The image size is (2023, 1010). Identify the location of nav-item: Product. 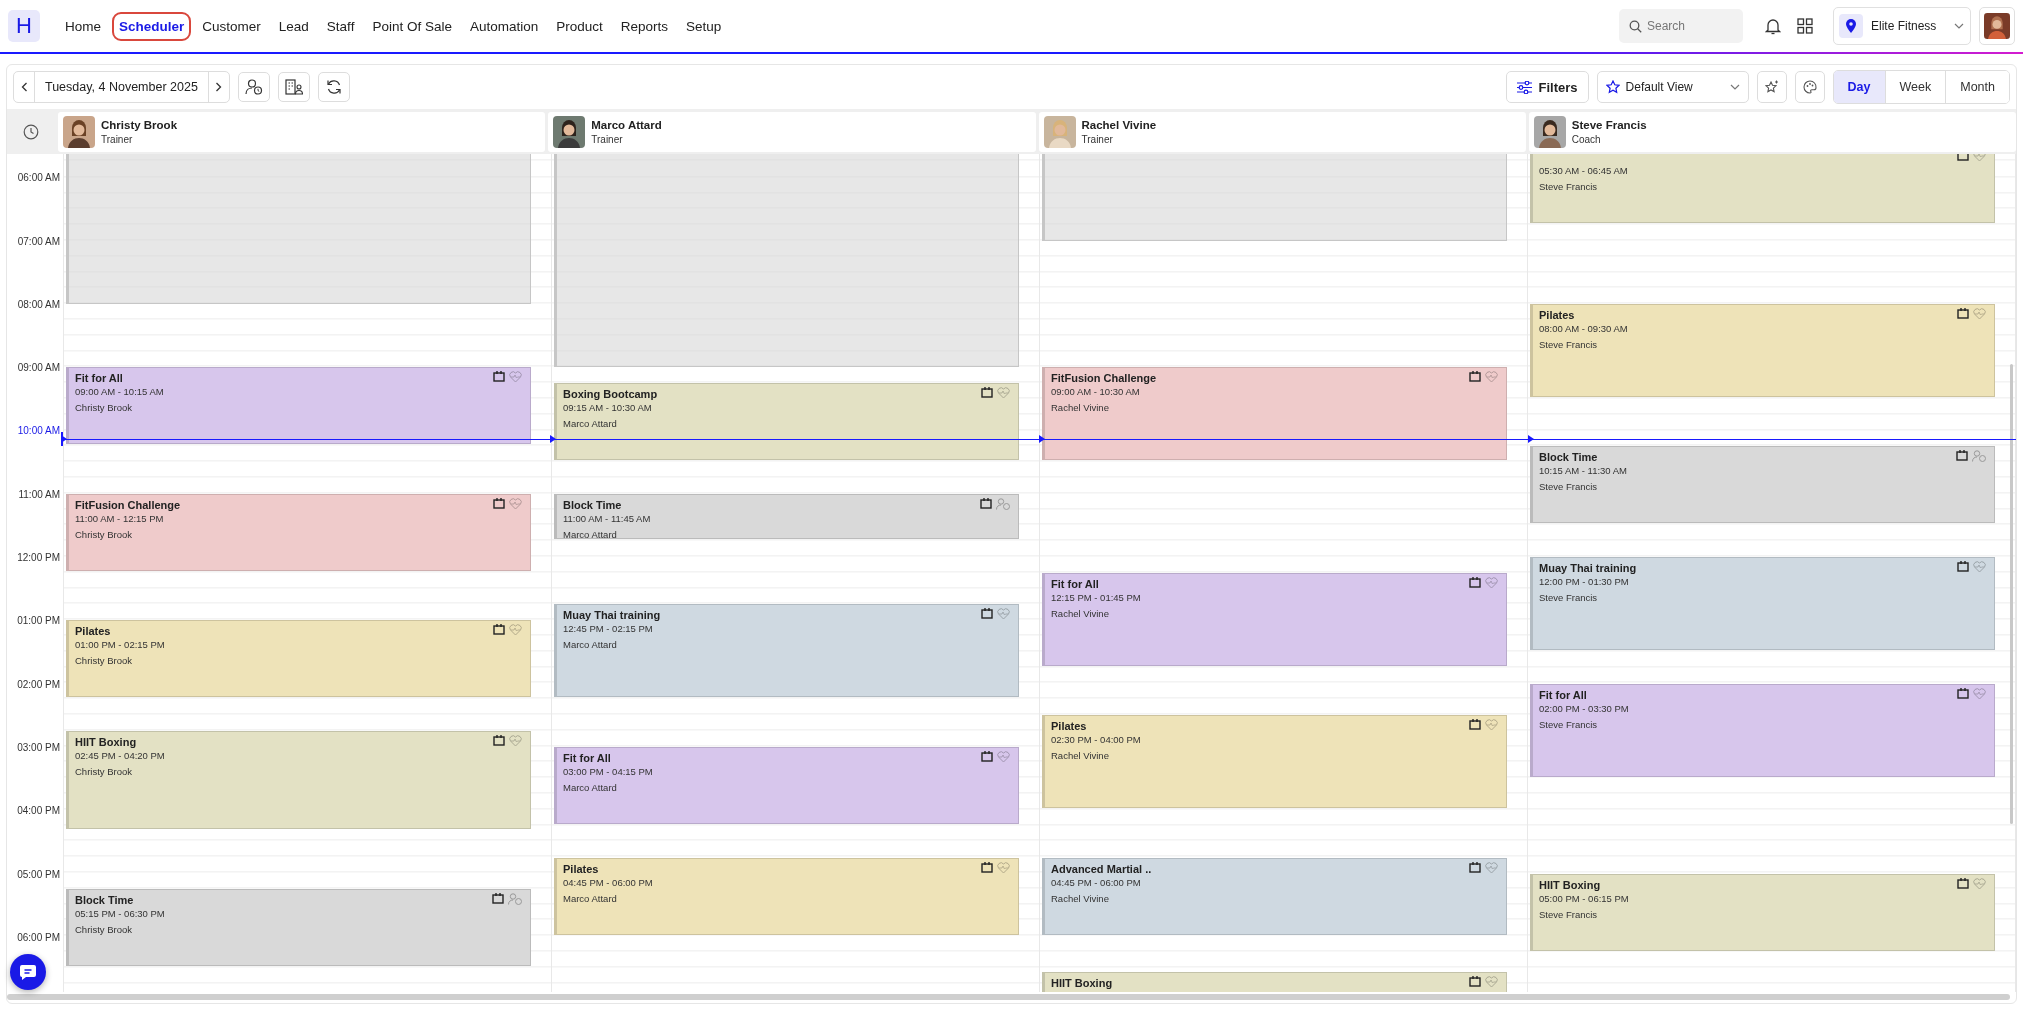
(579, 26).